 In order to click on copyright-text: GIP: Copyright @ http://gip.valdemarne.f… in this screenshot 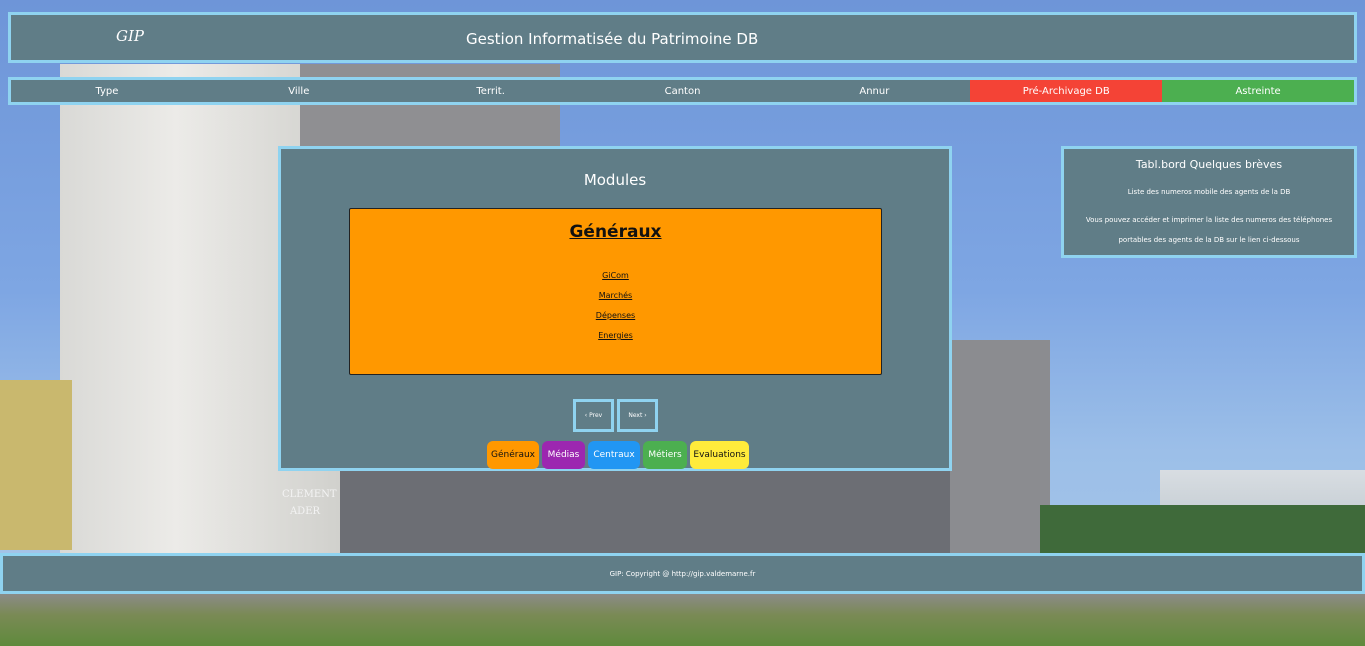, I will do `click(682, 574)`.